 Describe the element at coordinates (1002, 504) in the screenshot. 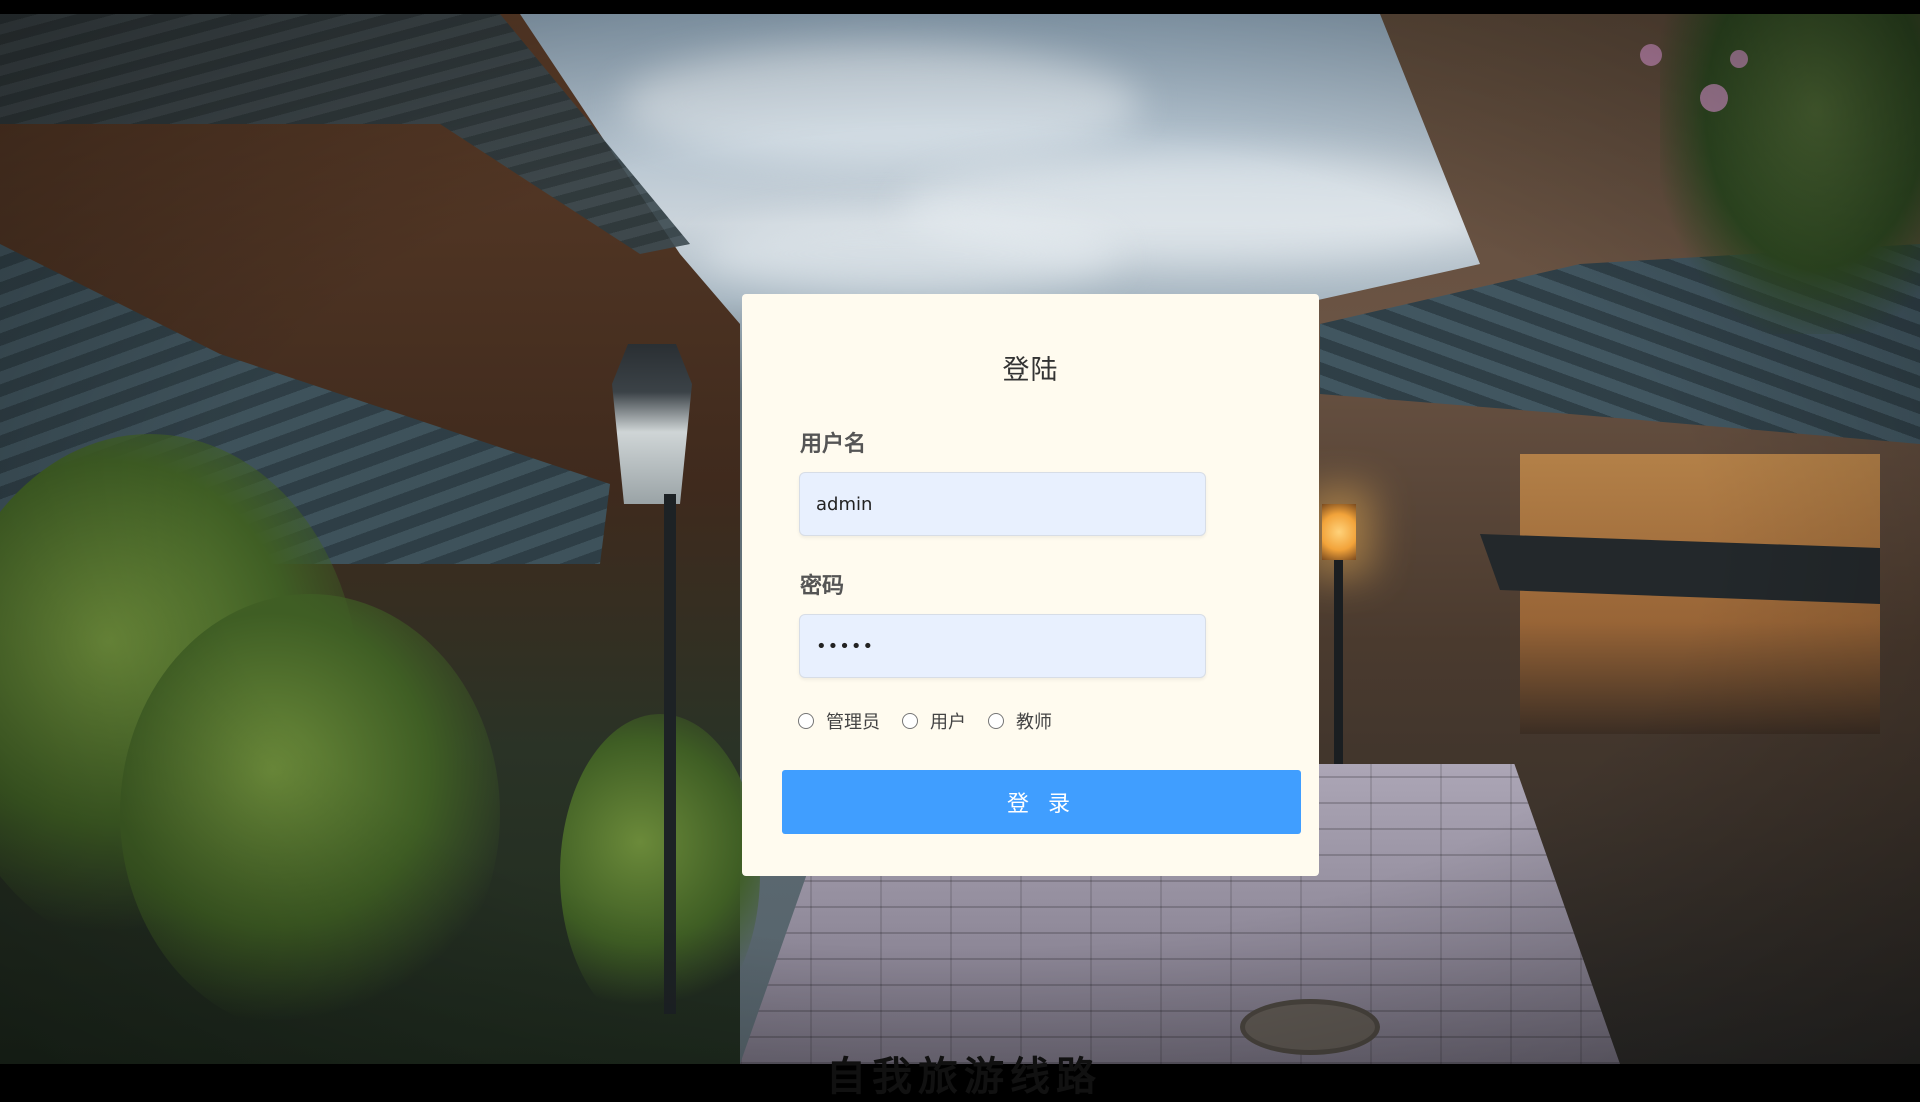

I see `username-input` at that location.